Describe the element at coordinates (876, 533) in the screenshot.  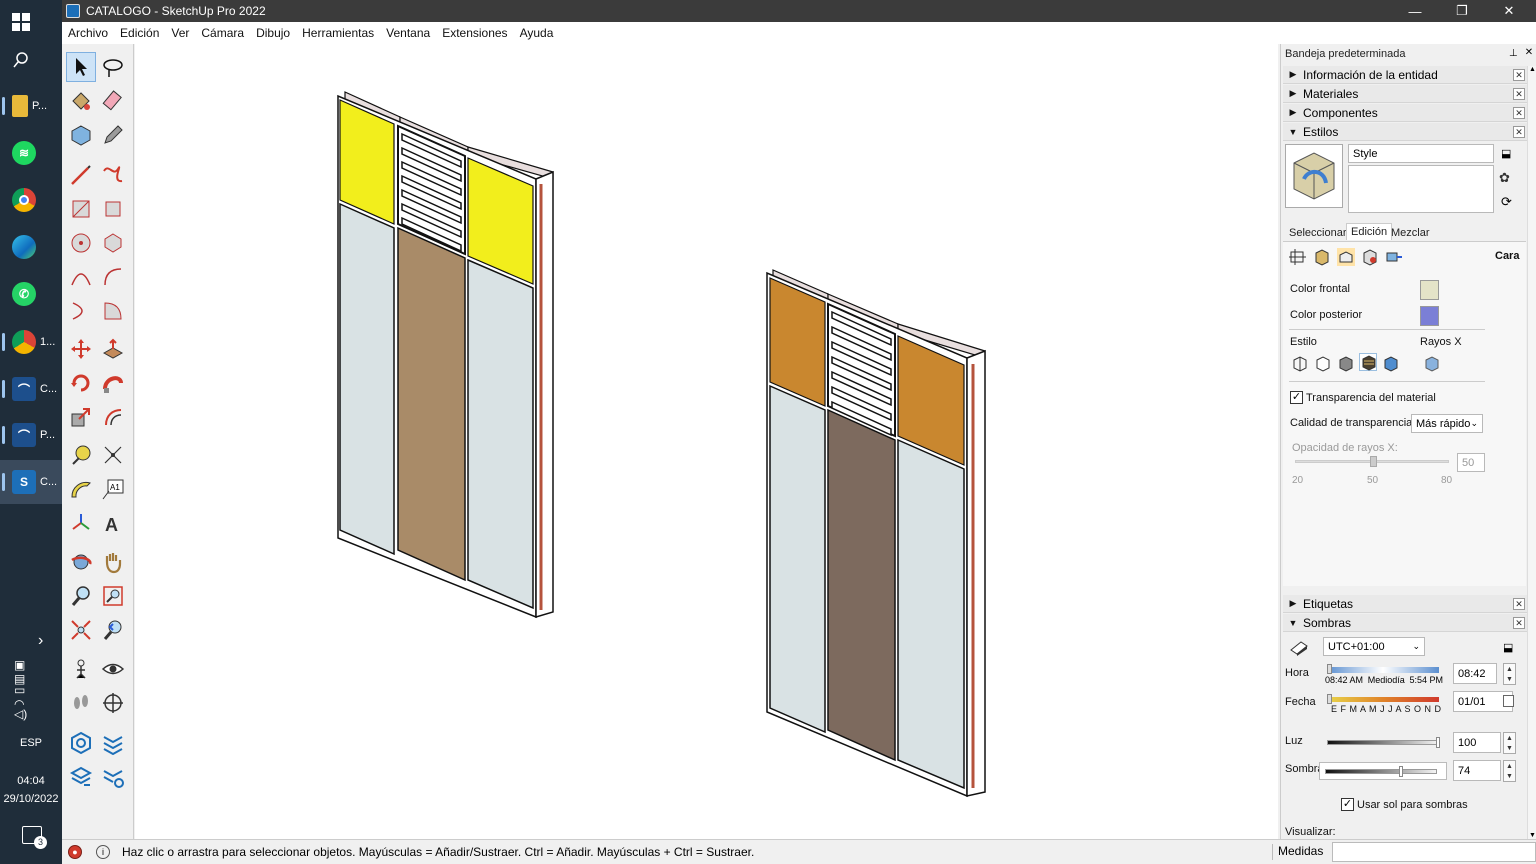
I see `panel-right` at that location.